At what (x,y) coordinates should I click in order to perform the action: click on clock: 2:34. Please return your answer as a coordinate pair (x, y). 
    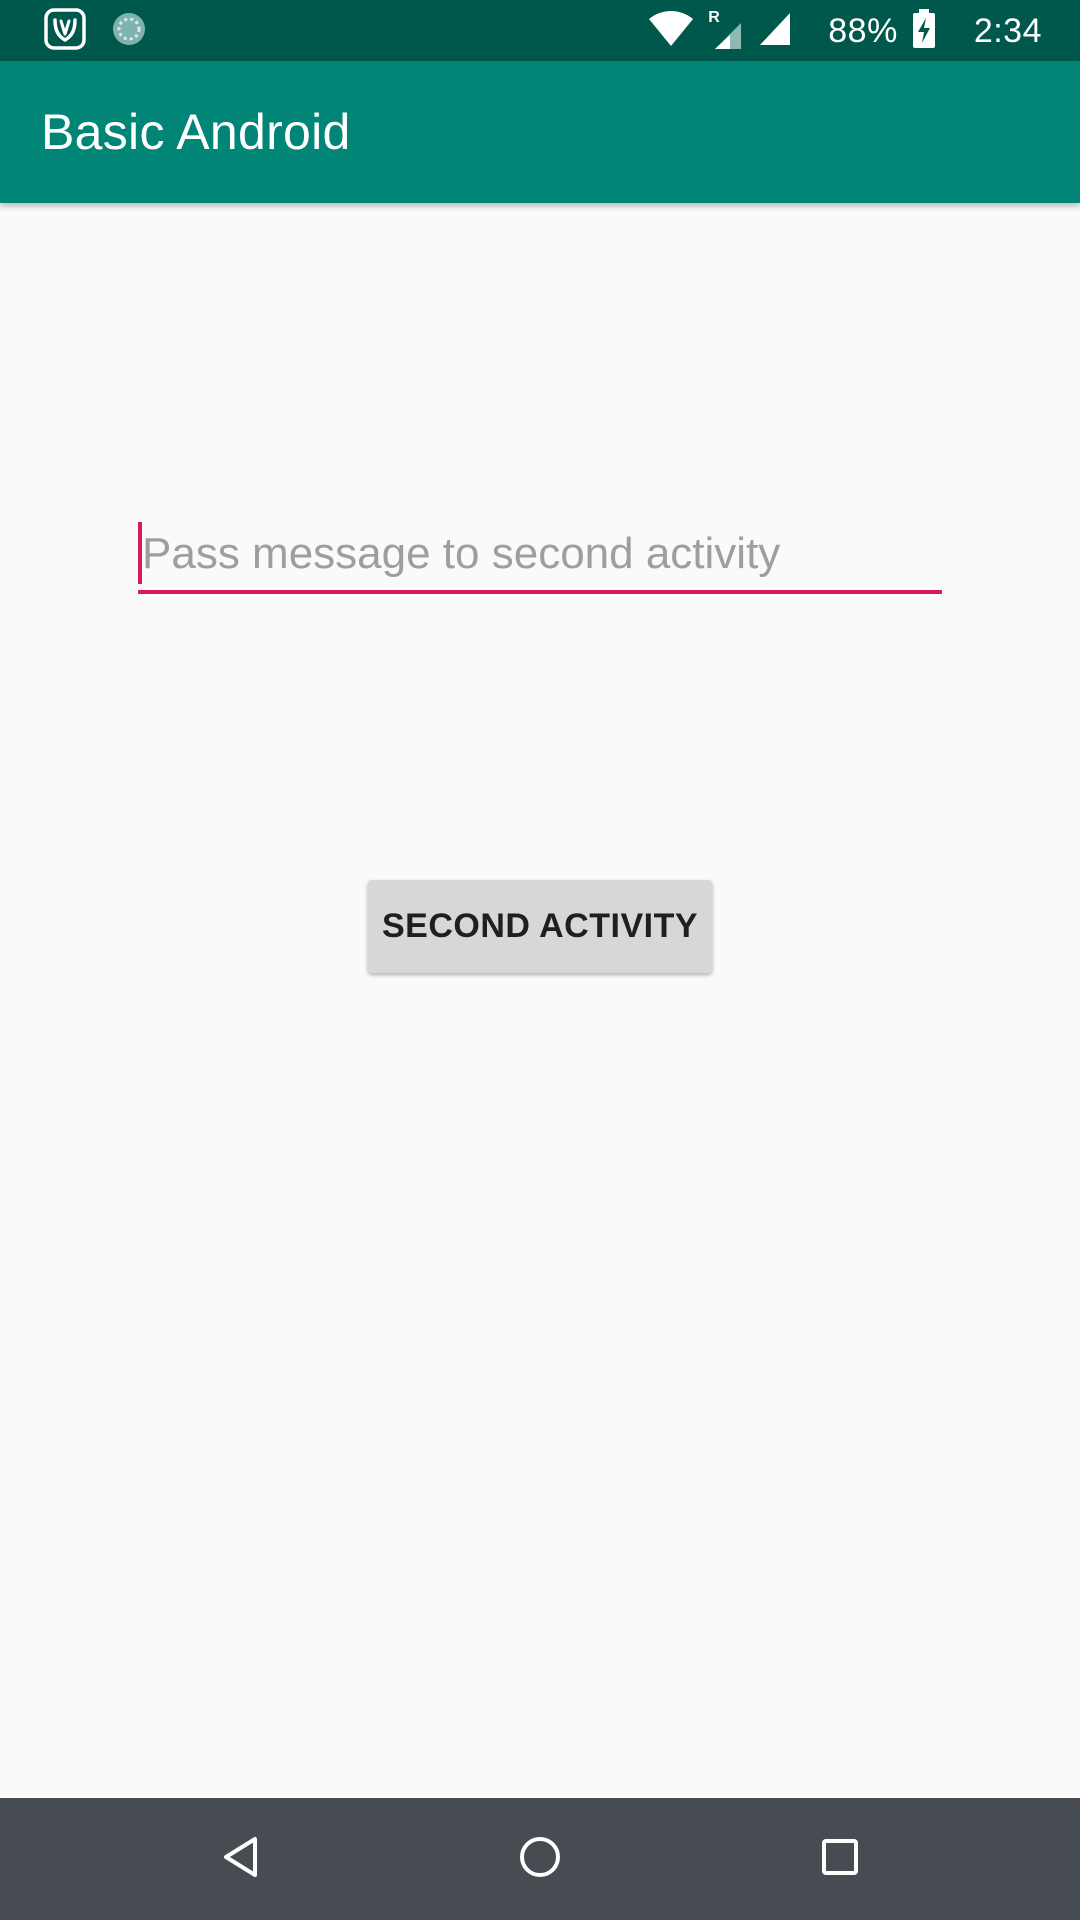
    Looking at the image, I should click on (1007, 30).